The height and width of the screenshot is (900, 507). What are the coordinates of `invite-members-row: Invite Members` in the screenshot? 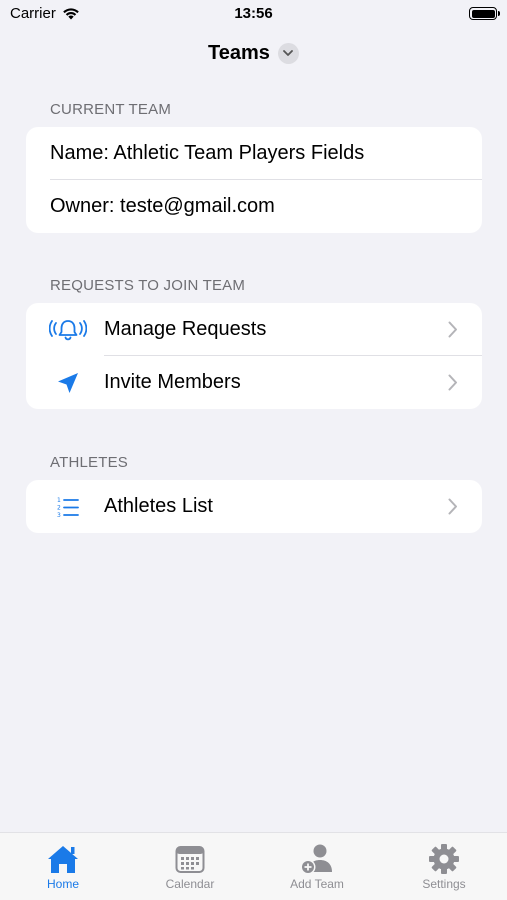 It's located at (254, 382).